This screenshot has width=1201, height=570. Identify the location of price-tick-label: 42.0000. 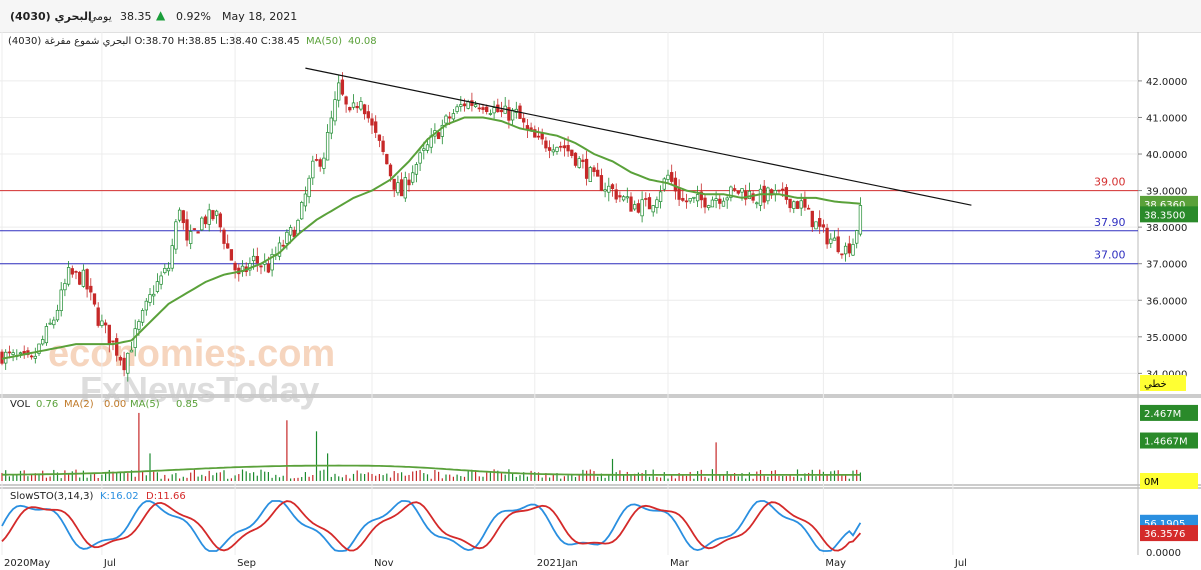
(1166, 82).